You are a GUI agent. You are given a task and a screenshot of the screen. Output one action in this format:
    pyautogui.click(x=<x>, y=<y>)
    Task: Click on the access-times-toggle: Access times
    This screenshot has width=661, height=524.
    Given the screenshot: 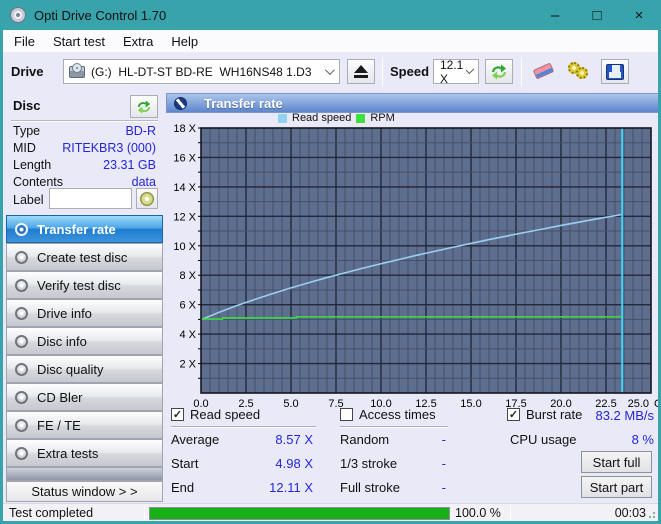 What is the action you would take?
    pyautogui.click(x=388, y=414)
    